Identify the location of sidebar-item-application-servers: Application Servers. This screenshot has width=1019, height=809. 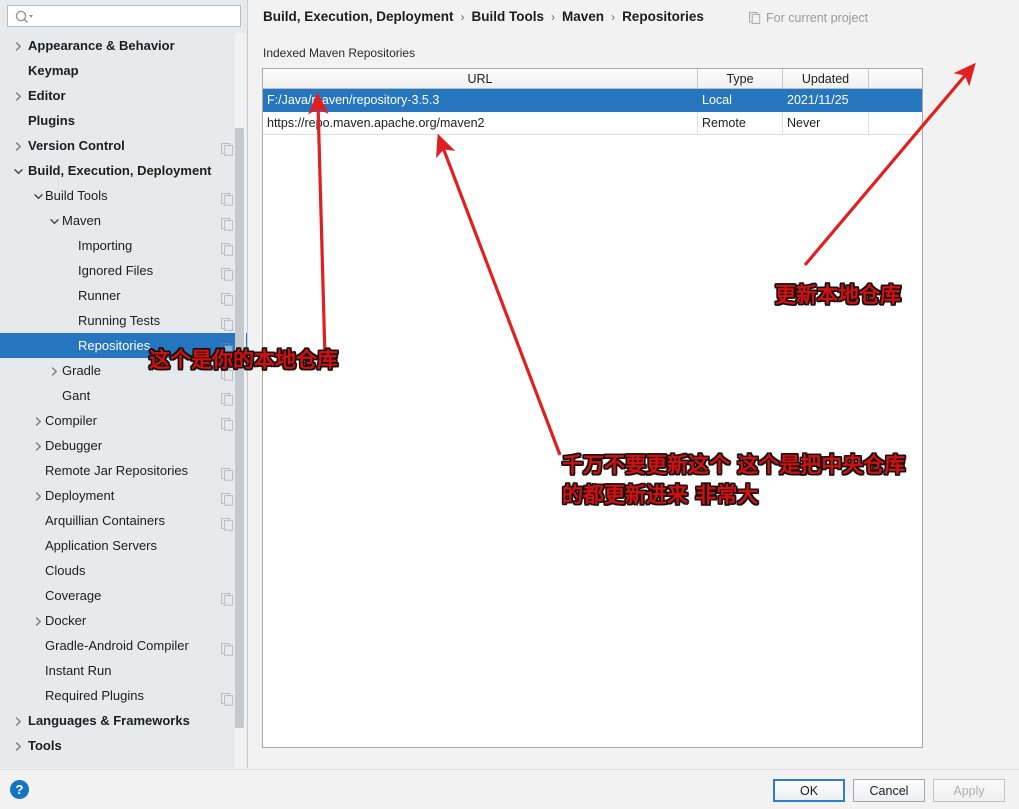
(123, 545).